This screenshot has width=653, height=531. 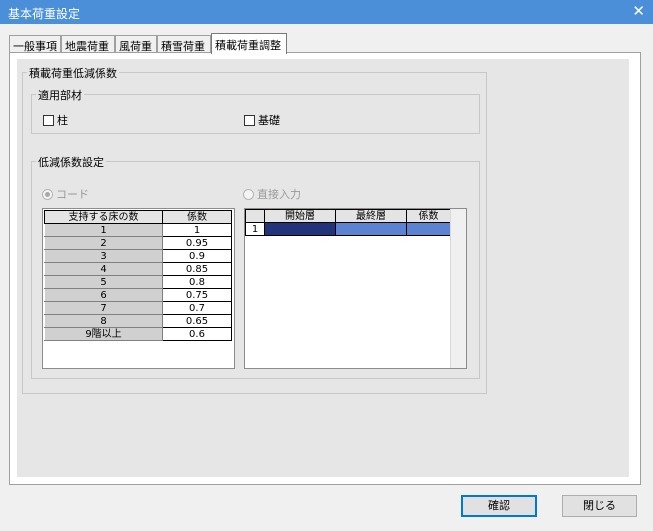 What do you see at coordinates (255, 110) in the screenshot?
I see `applicable-members-group: 適用部材 柱 基礎` at bounding box center [255, 110].